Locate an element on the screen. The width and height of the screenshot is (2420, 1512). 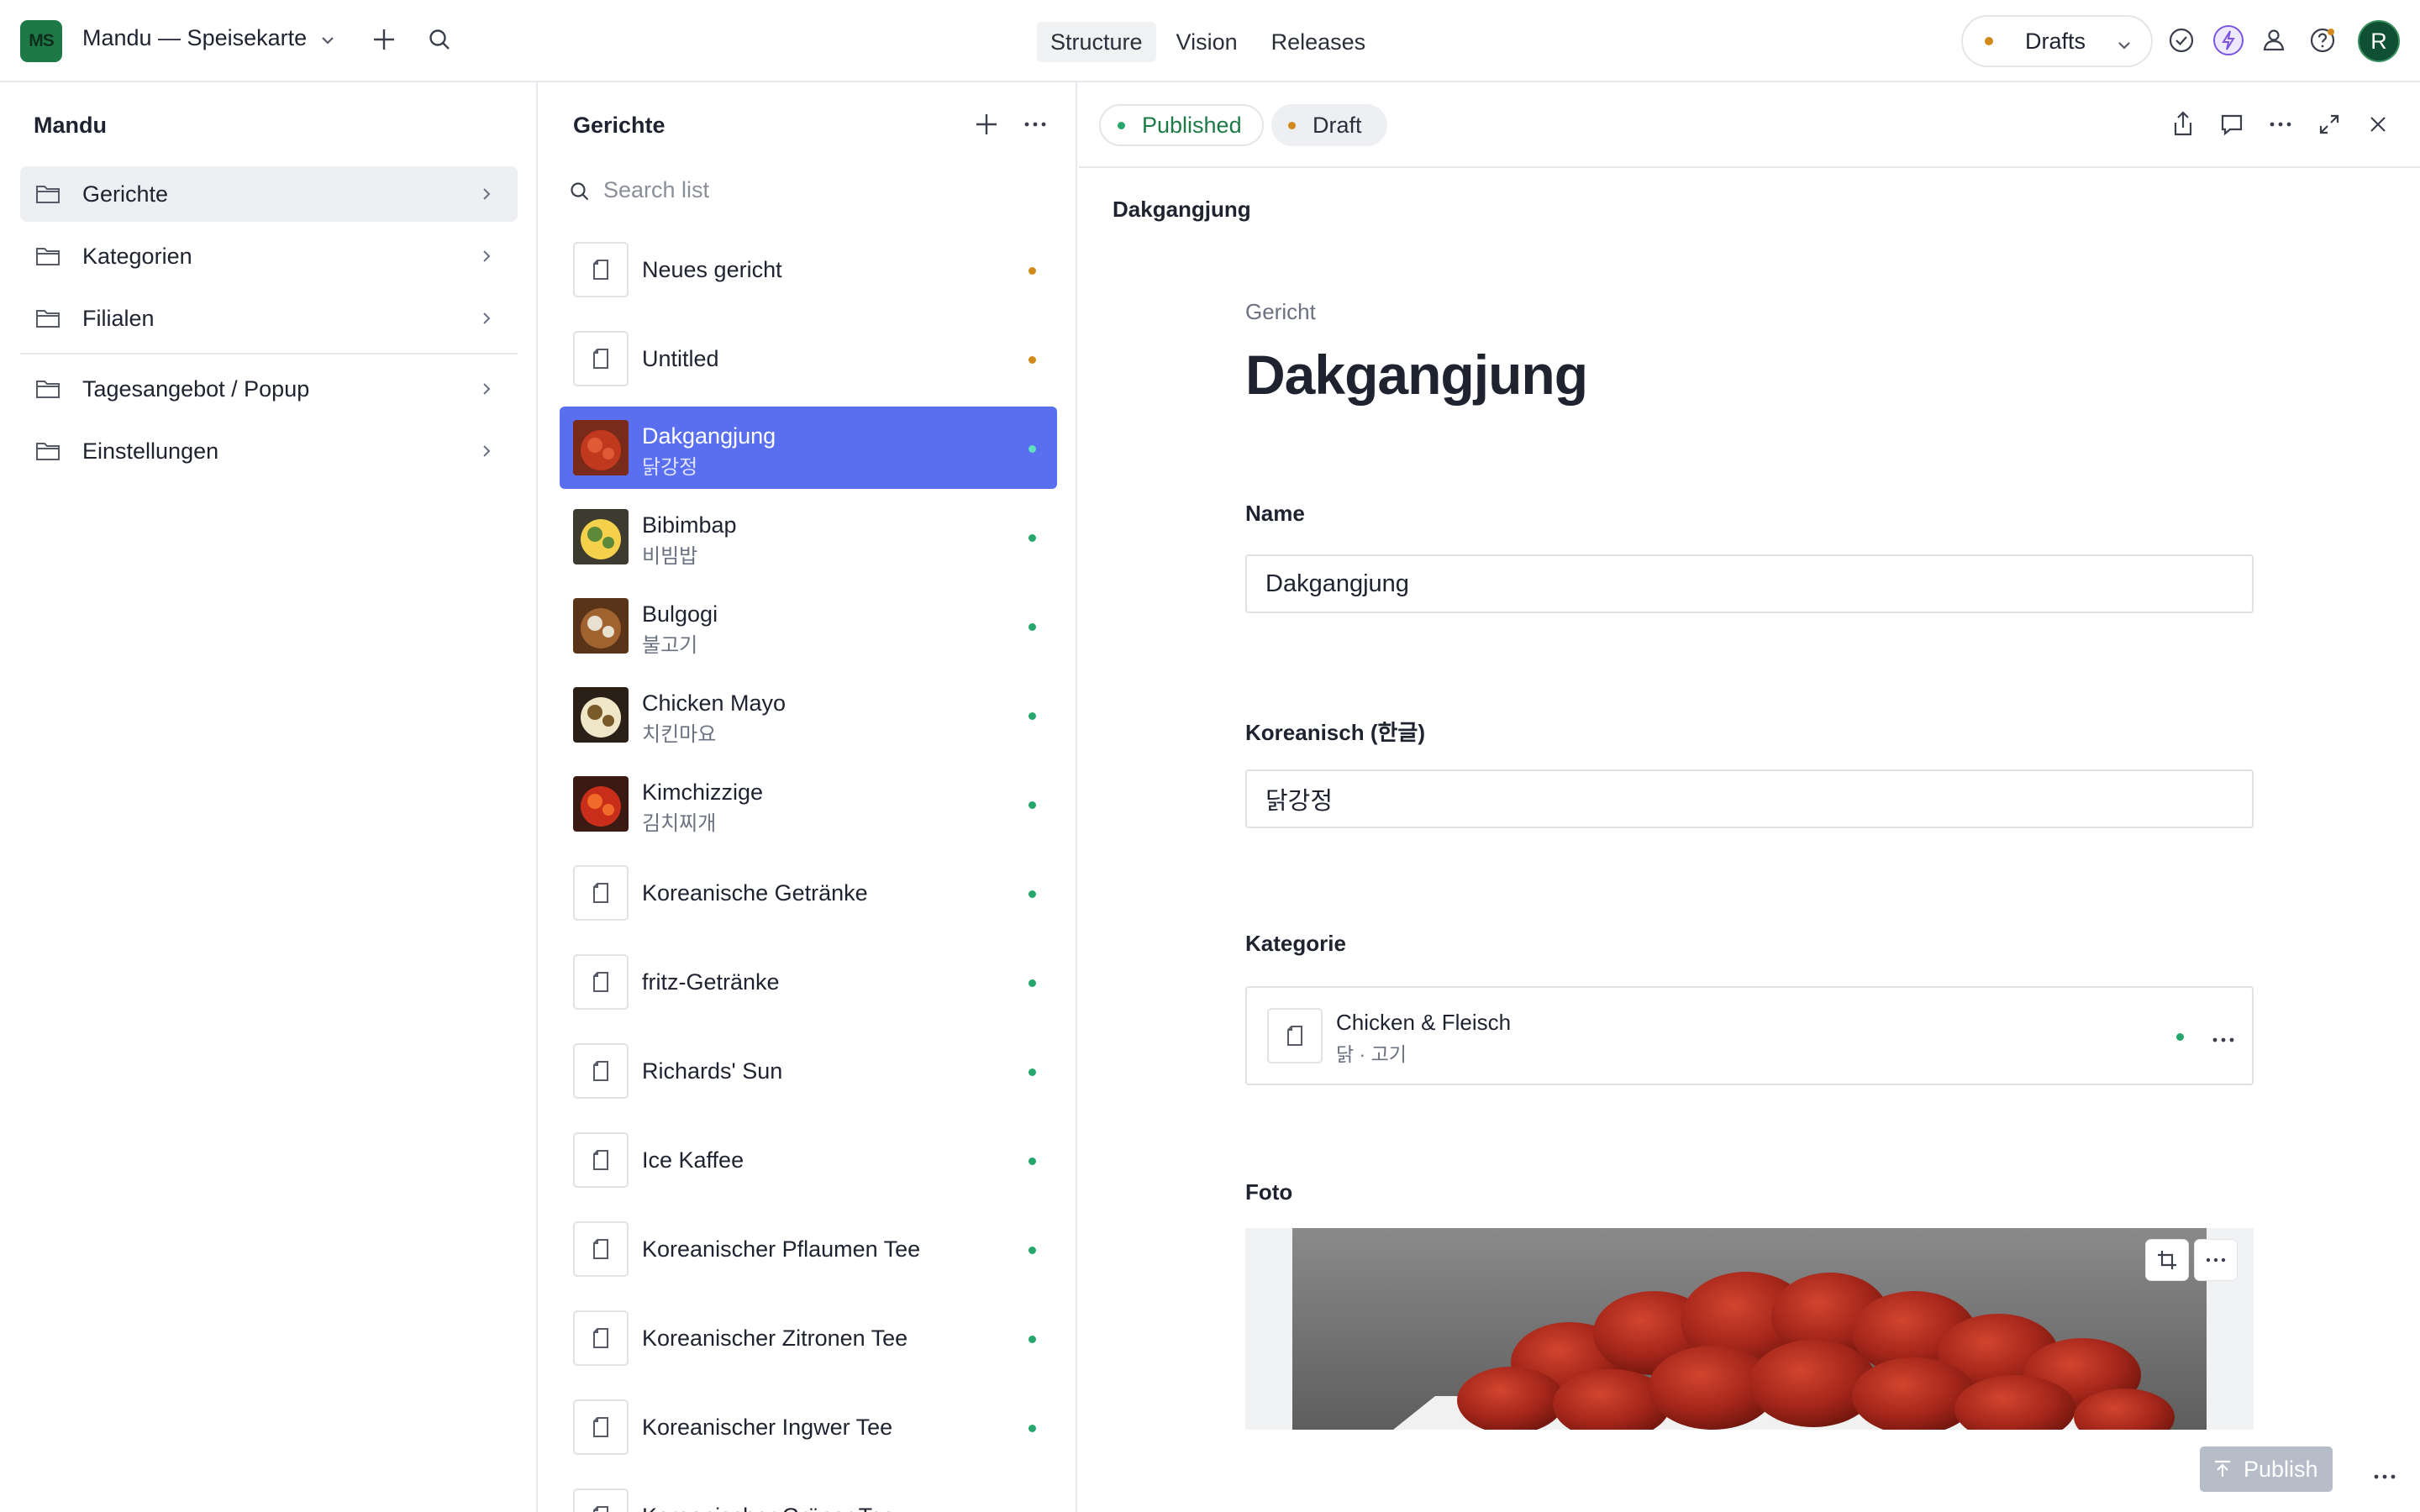
list-item: Bulgogi 불고기 is located at coordinates (809, 626).